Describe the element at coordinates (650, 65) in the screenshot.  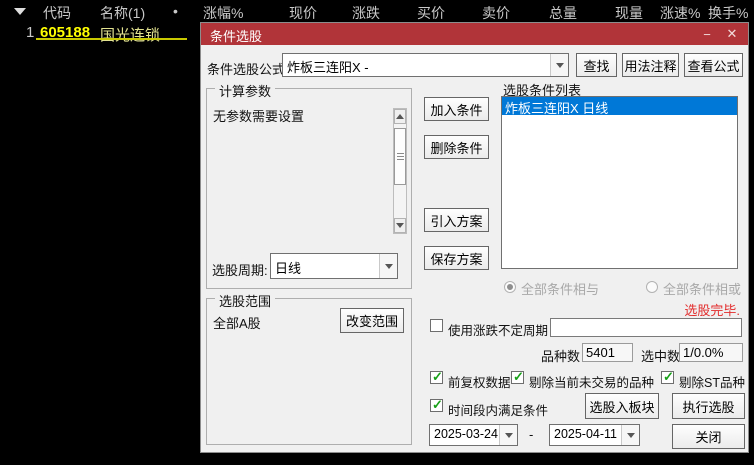
I see `usage-notes-button: 用法注释` at that location.